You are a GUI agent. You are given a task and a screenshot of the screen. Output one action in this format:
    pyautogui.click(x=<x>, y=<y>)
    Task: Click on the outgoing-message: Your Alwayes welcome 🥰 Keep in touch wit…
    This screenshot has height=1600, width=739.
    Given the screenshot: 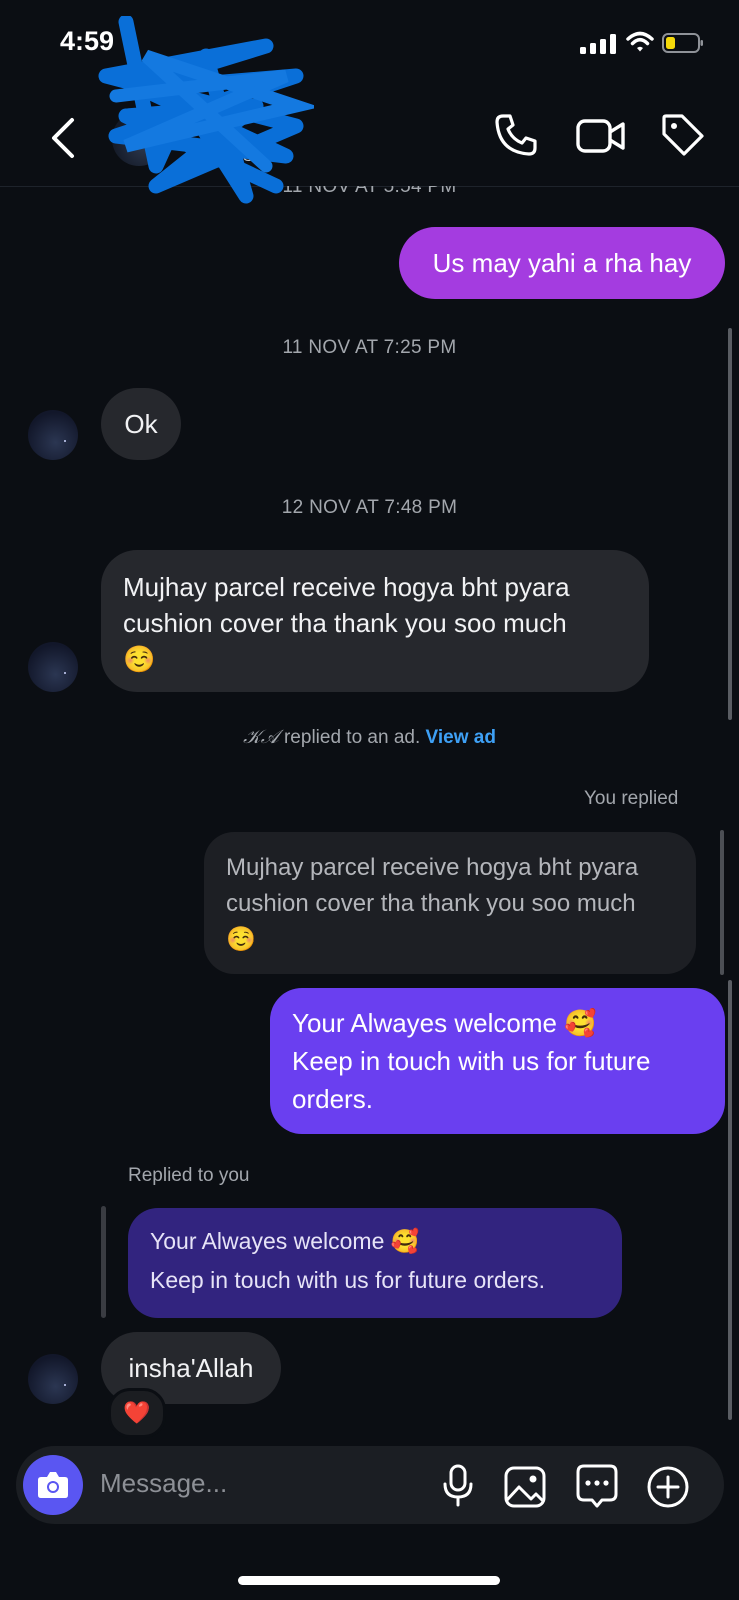 What is the action you would take?
    pyautogui.click(x=497, y=1061)
    